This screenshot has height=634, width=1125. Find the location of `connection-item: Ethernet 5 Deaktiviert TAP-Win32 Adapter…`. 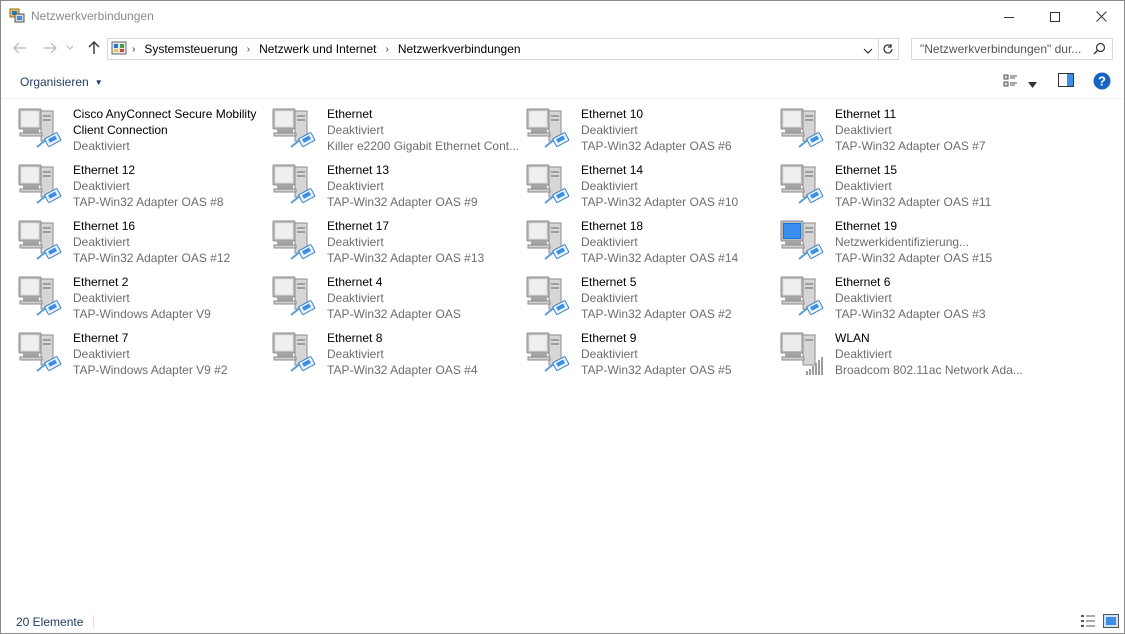

connection-item: Ethernet 5 Deaktiviert TAP-Win32 Adapter… is located at coordinates (650, 300).